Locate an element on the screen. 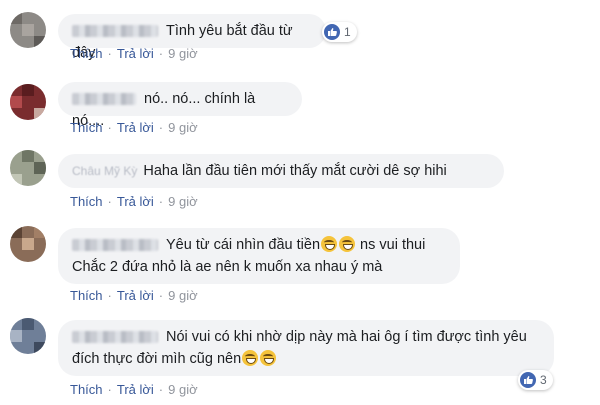  reaction-count: 1 is located at coordinates (347, 32).